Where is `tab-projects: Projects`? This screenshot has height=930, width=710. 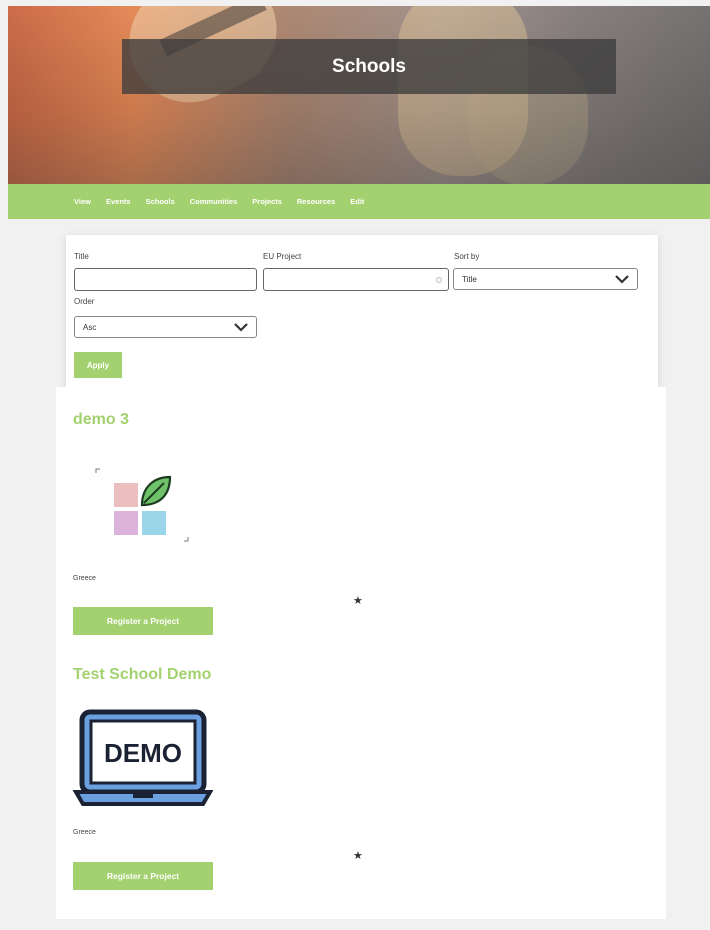 tab-projects: Projects is located at coordinates (267, 201).